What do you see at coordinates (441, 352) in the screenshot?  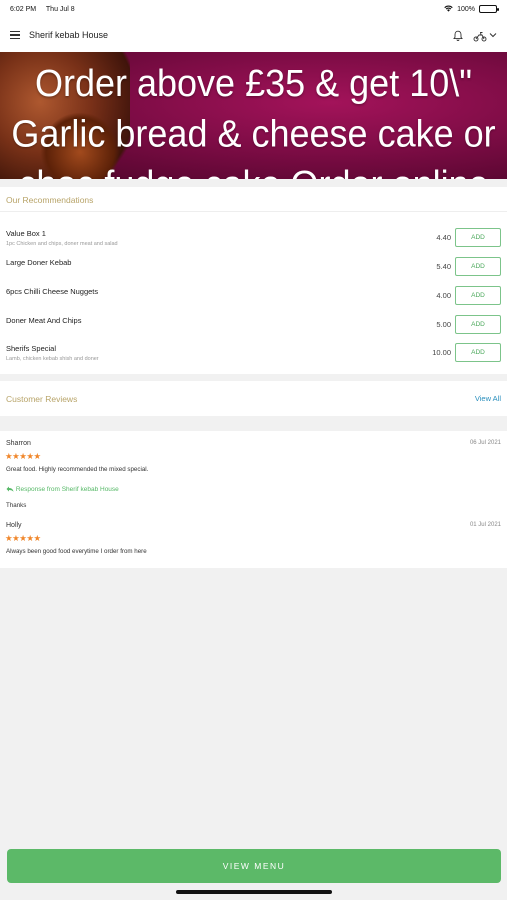 I see `item-price: 10.00` at bounding box center [441, 352].